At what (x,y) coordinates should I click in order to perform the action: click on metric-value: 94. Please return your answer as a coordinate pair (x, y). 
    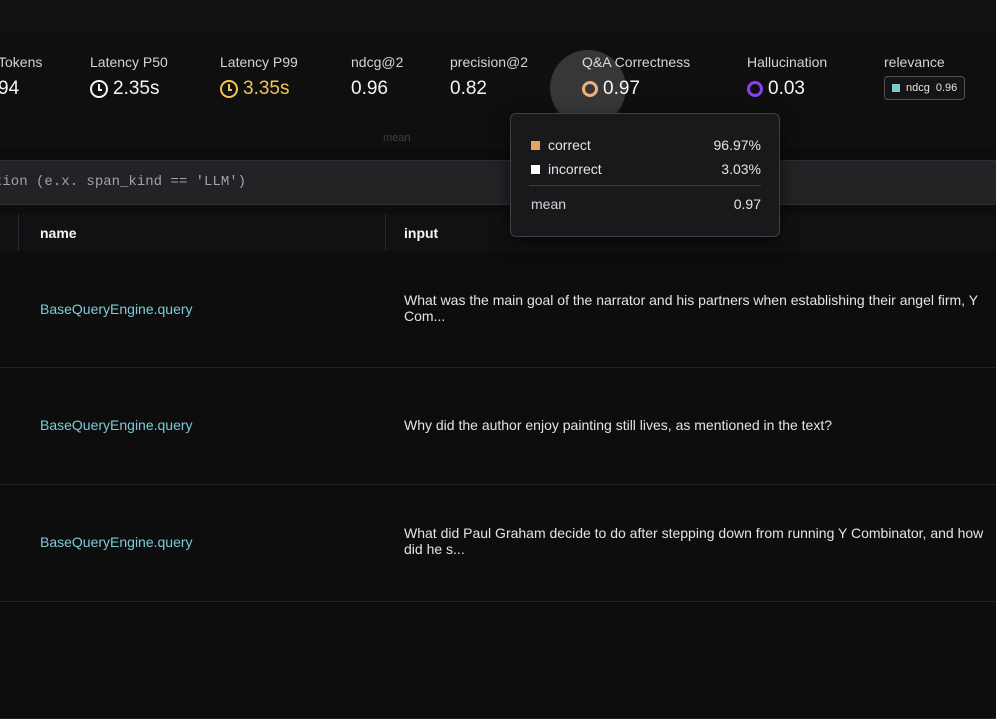
    Looking at the image, I should click on (21, 89).